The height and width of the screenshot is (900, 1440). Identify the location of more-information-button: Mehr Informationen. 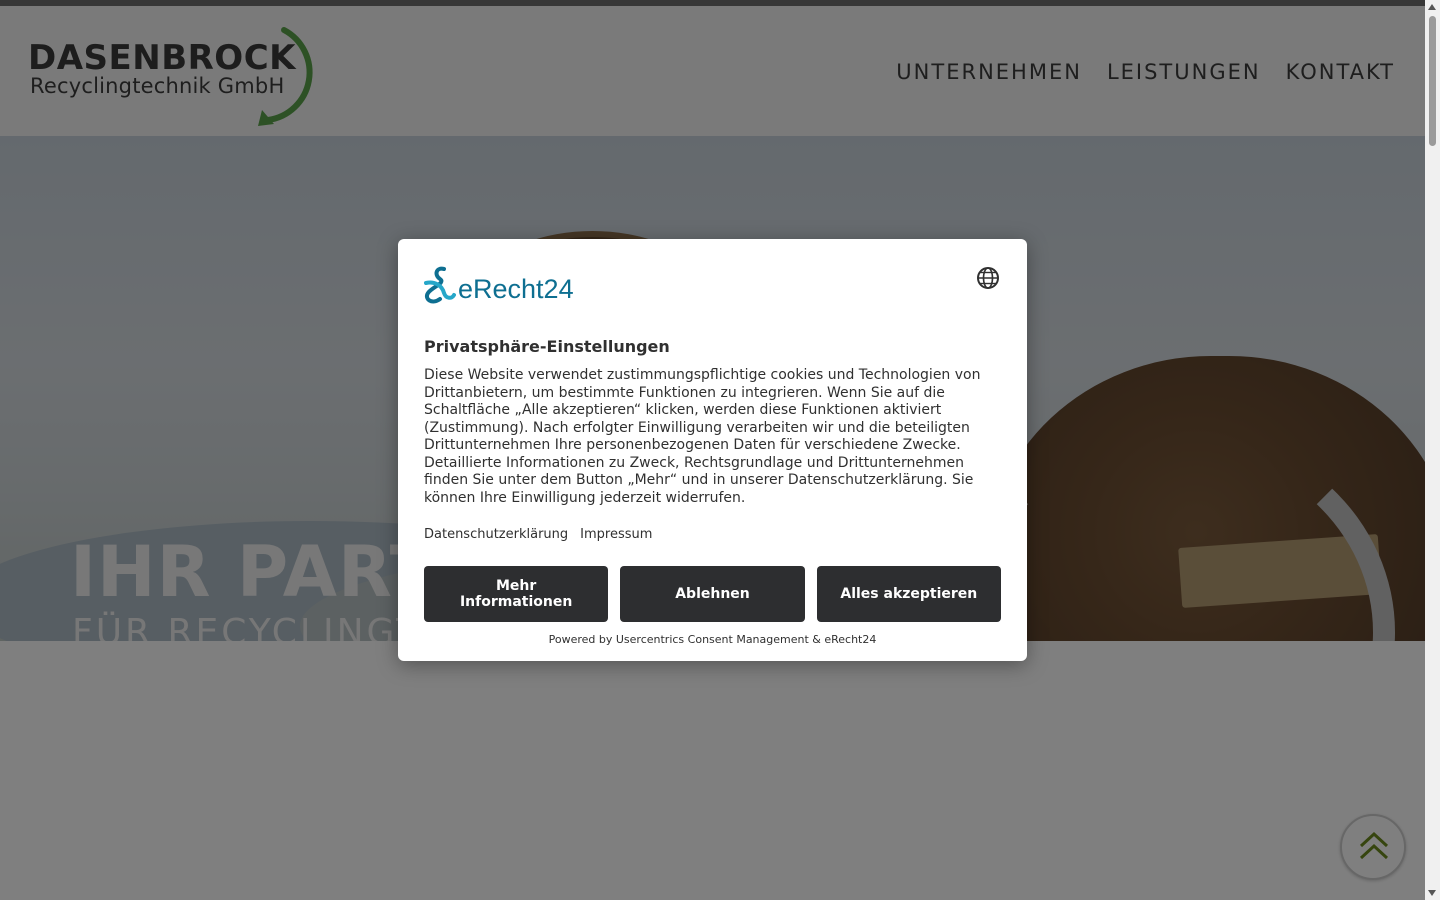
(516, 594).